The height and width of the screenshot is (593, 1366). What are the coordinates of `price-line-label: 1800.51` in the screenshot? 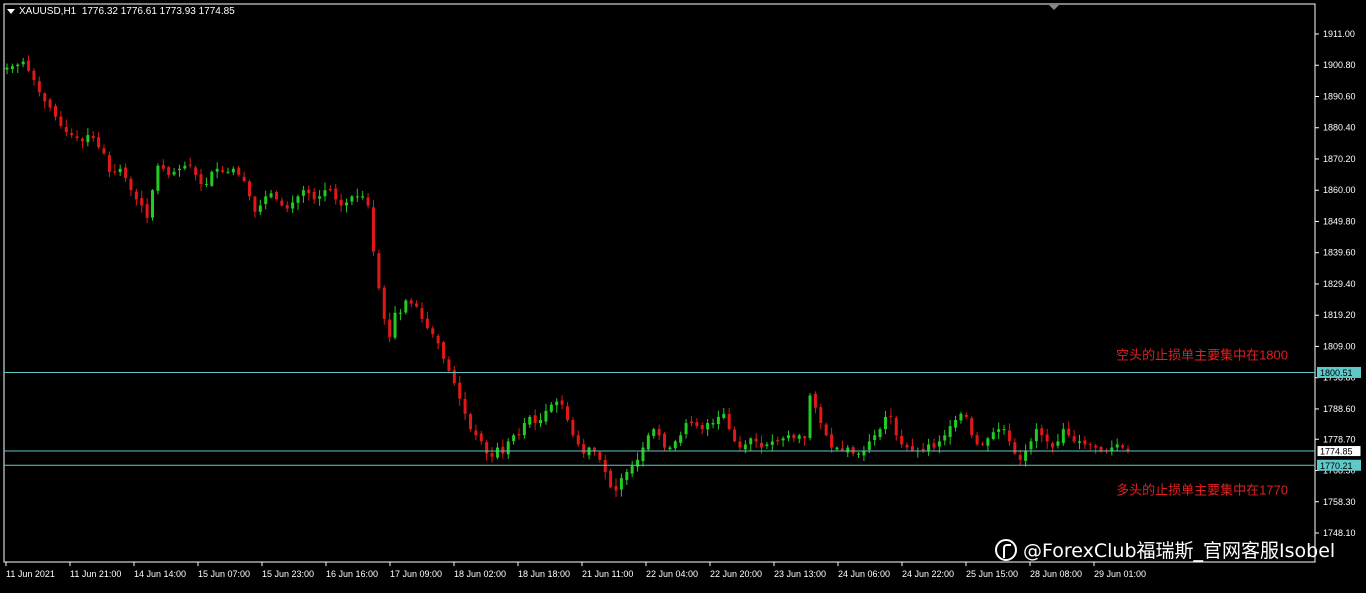 It's located at (1336, 373).